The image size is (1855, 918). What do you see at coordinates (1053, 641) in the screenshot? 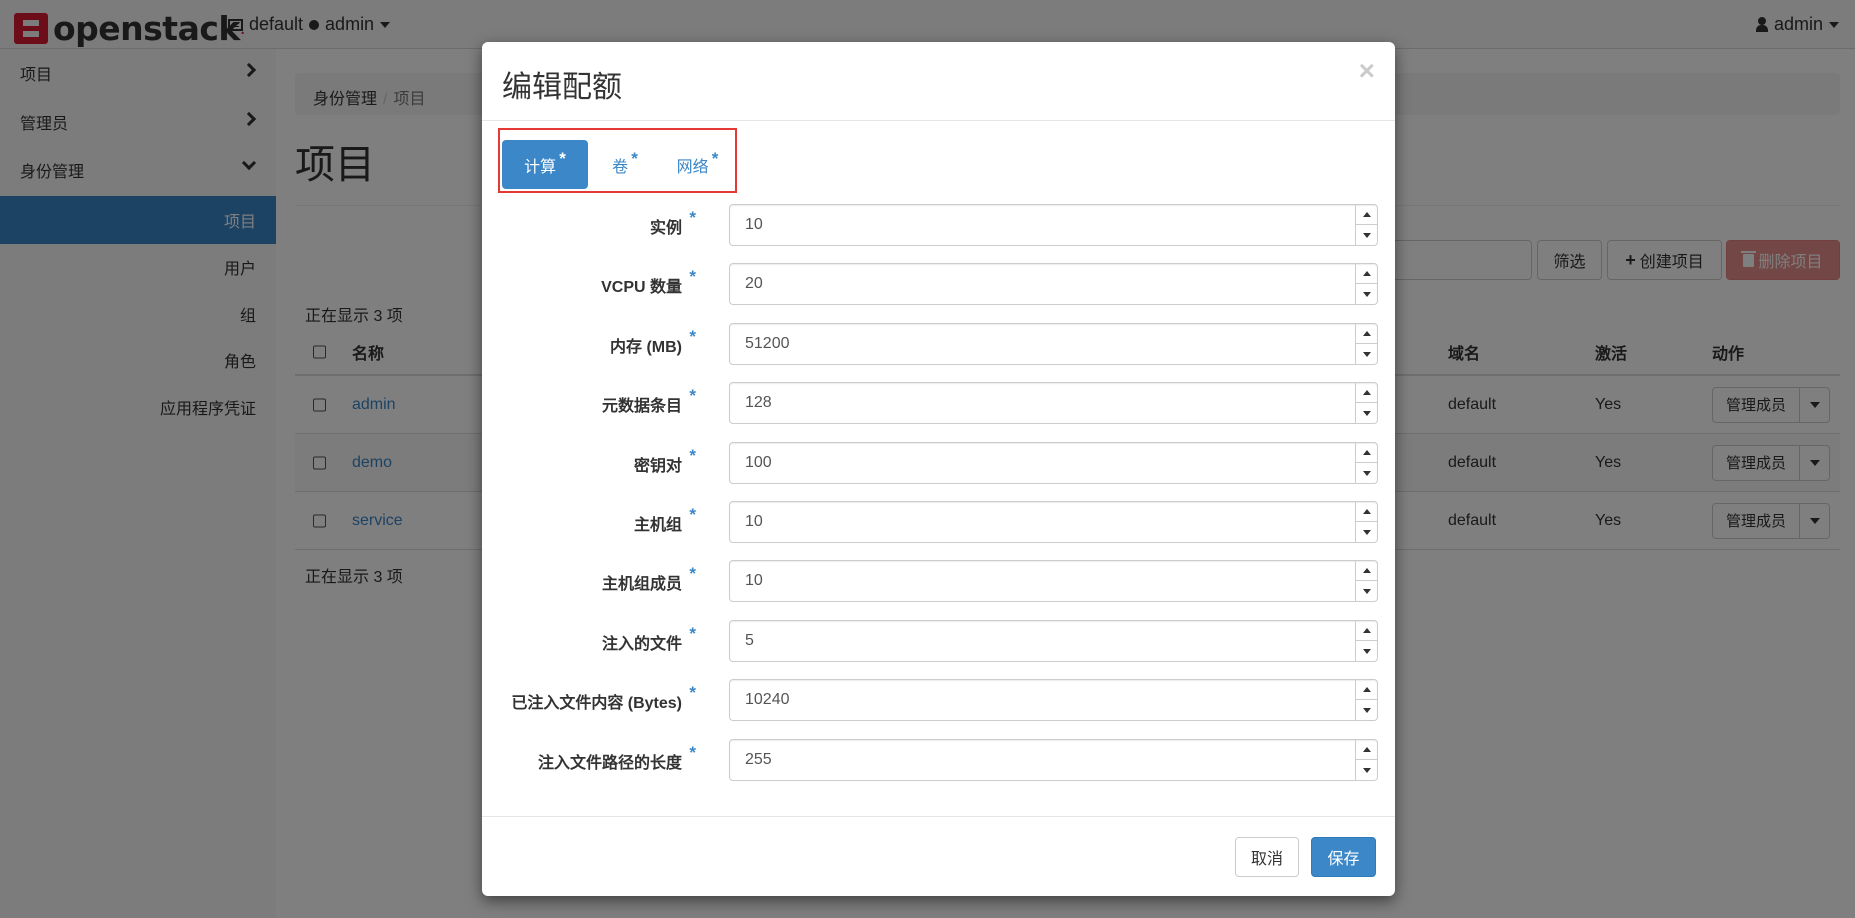
I see `quota-number-input: 5` at bounding box center [1053, 641].